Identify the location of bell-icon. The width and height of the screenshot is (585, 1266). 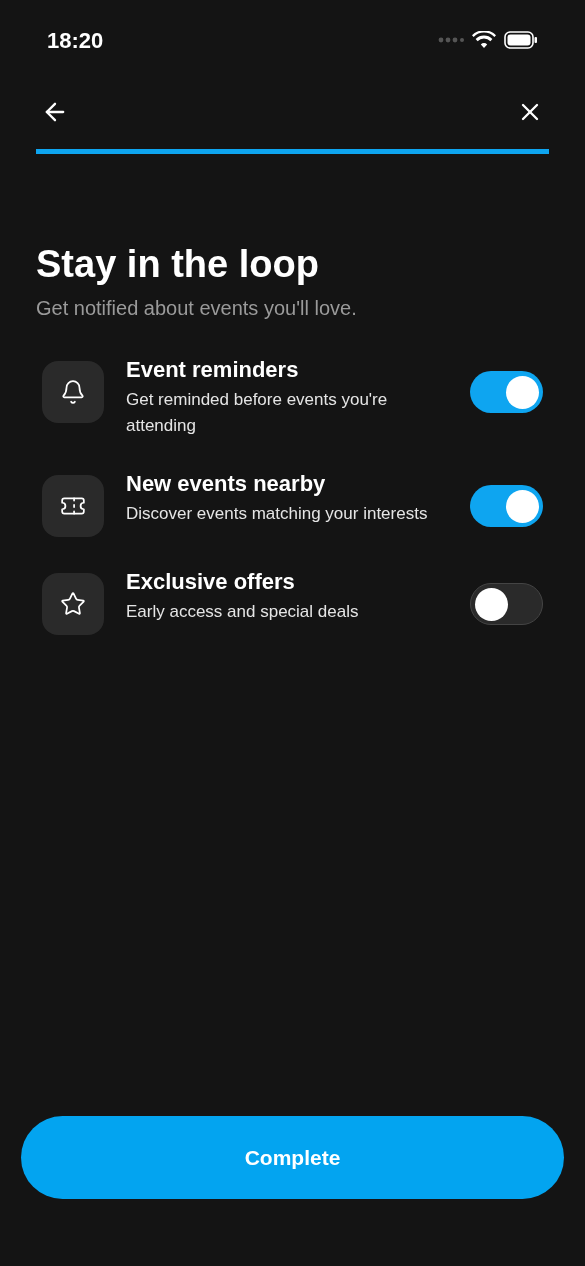
(73, 392).